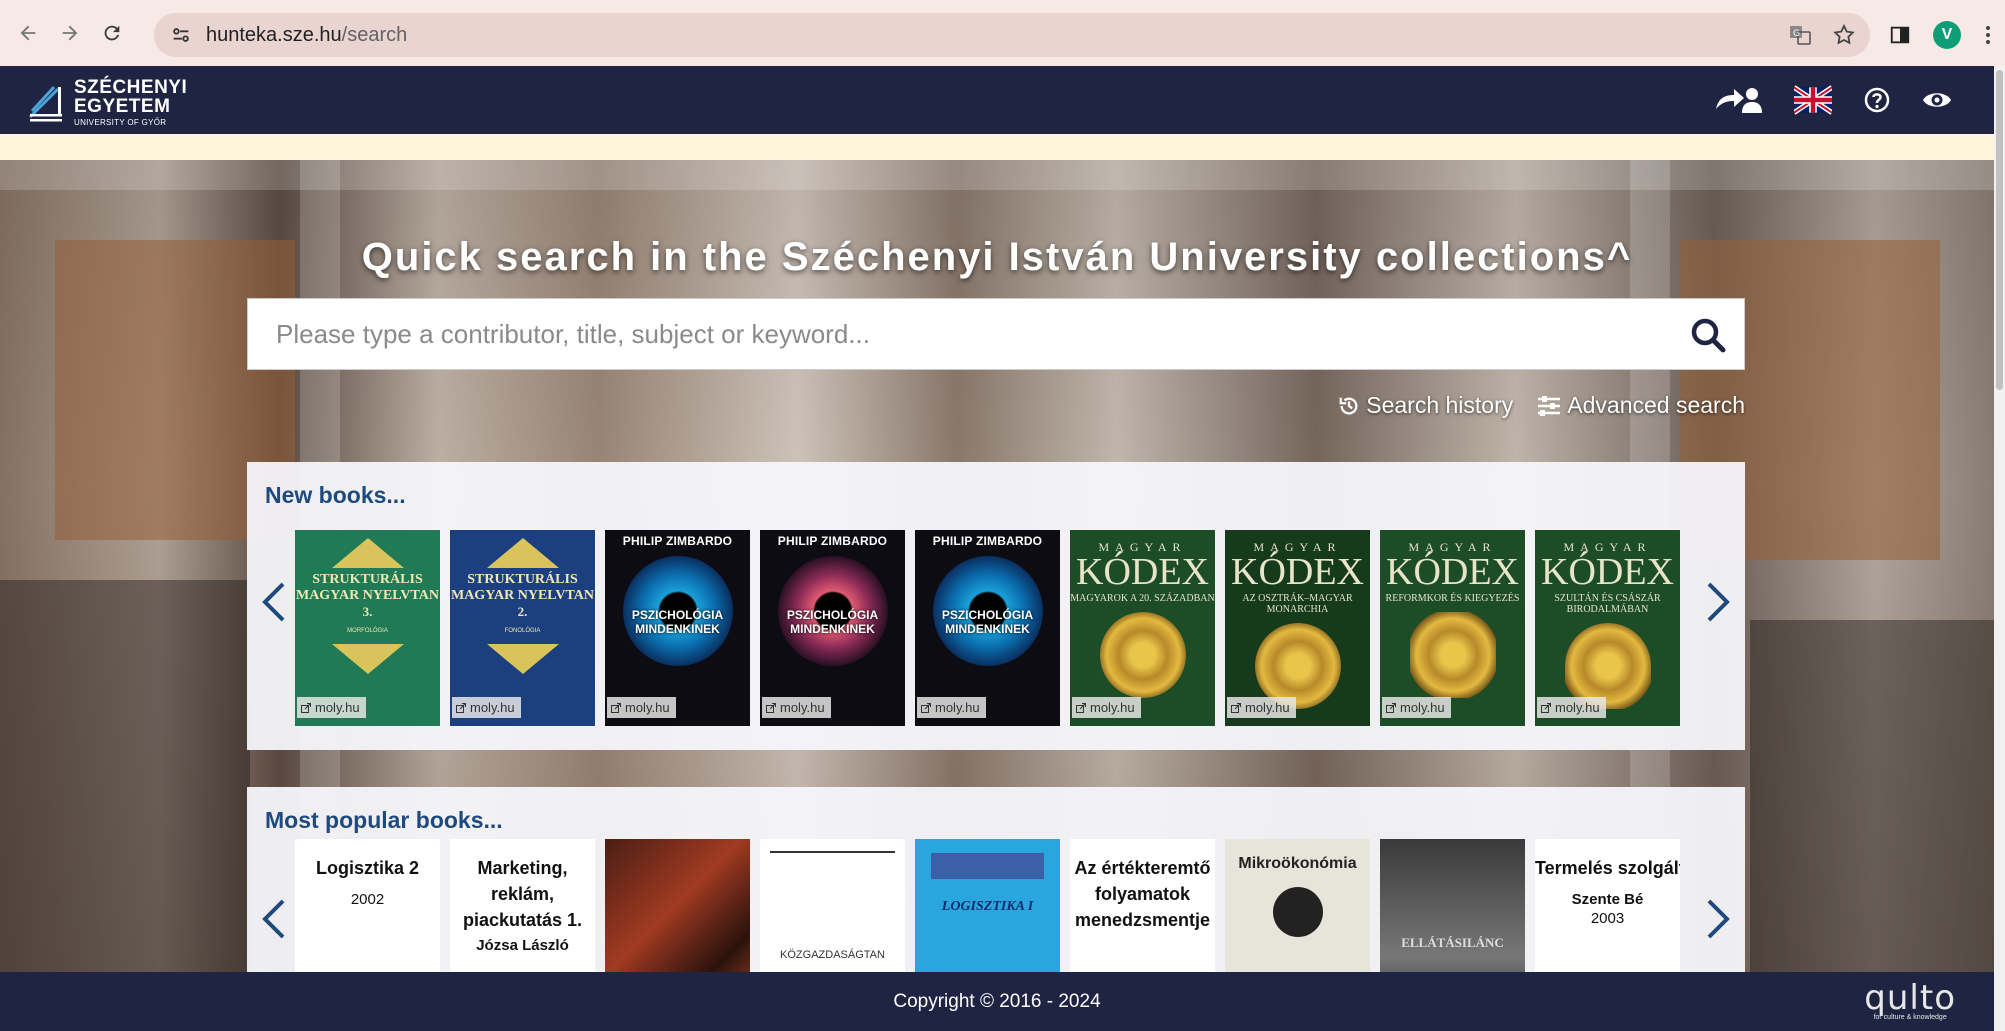  Describe the element at coordinates (1910, 1017) in the screenshot. I see `partner-tagline: for culture & knowledge` at that location.